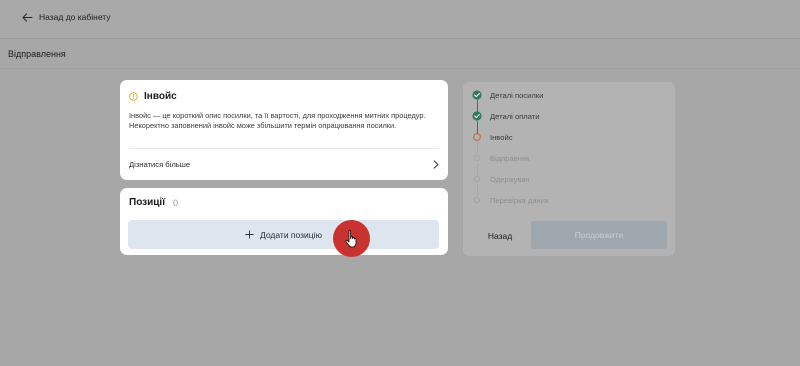  What do you see at coordinates (291, 234) in the screenshot?
I see `add-position-label: Додати позицію` at bounding box center [291, 234].